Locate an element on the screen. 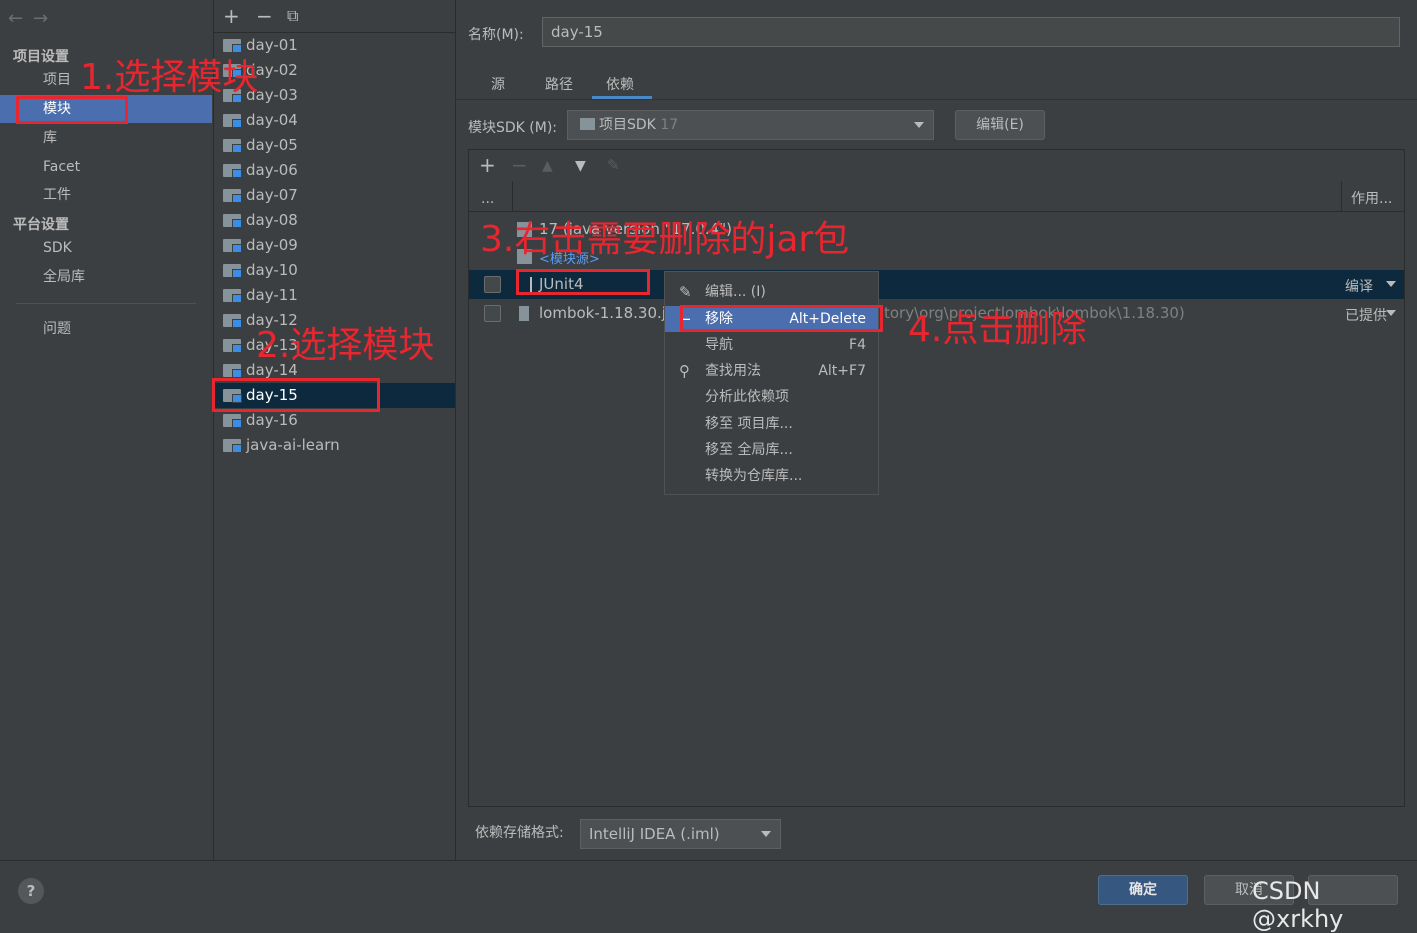  add-dependency-icon: + is located at coordinates (487, 165).